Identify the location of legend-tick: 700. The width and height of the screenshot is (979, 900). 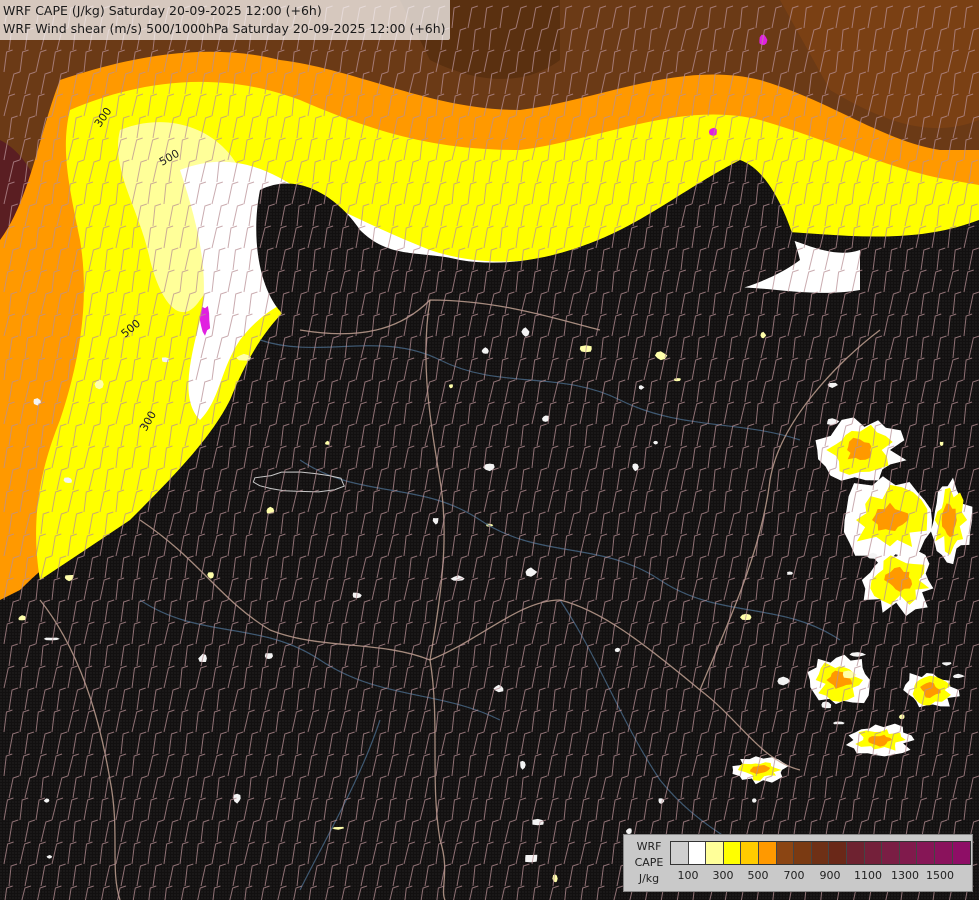
(794, 875).